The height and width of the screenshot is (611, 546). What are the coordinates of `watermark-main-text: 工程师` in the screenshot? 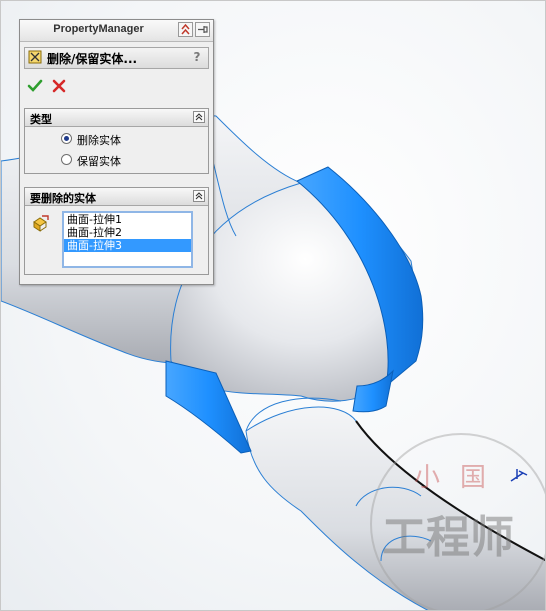 It's located at (448, 537).